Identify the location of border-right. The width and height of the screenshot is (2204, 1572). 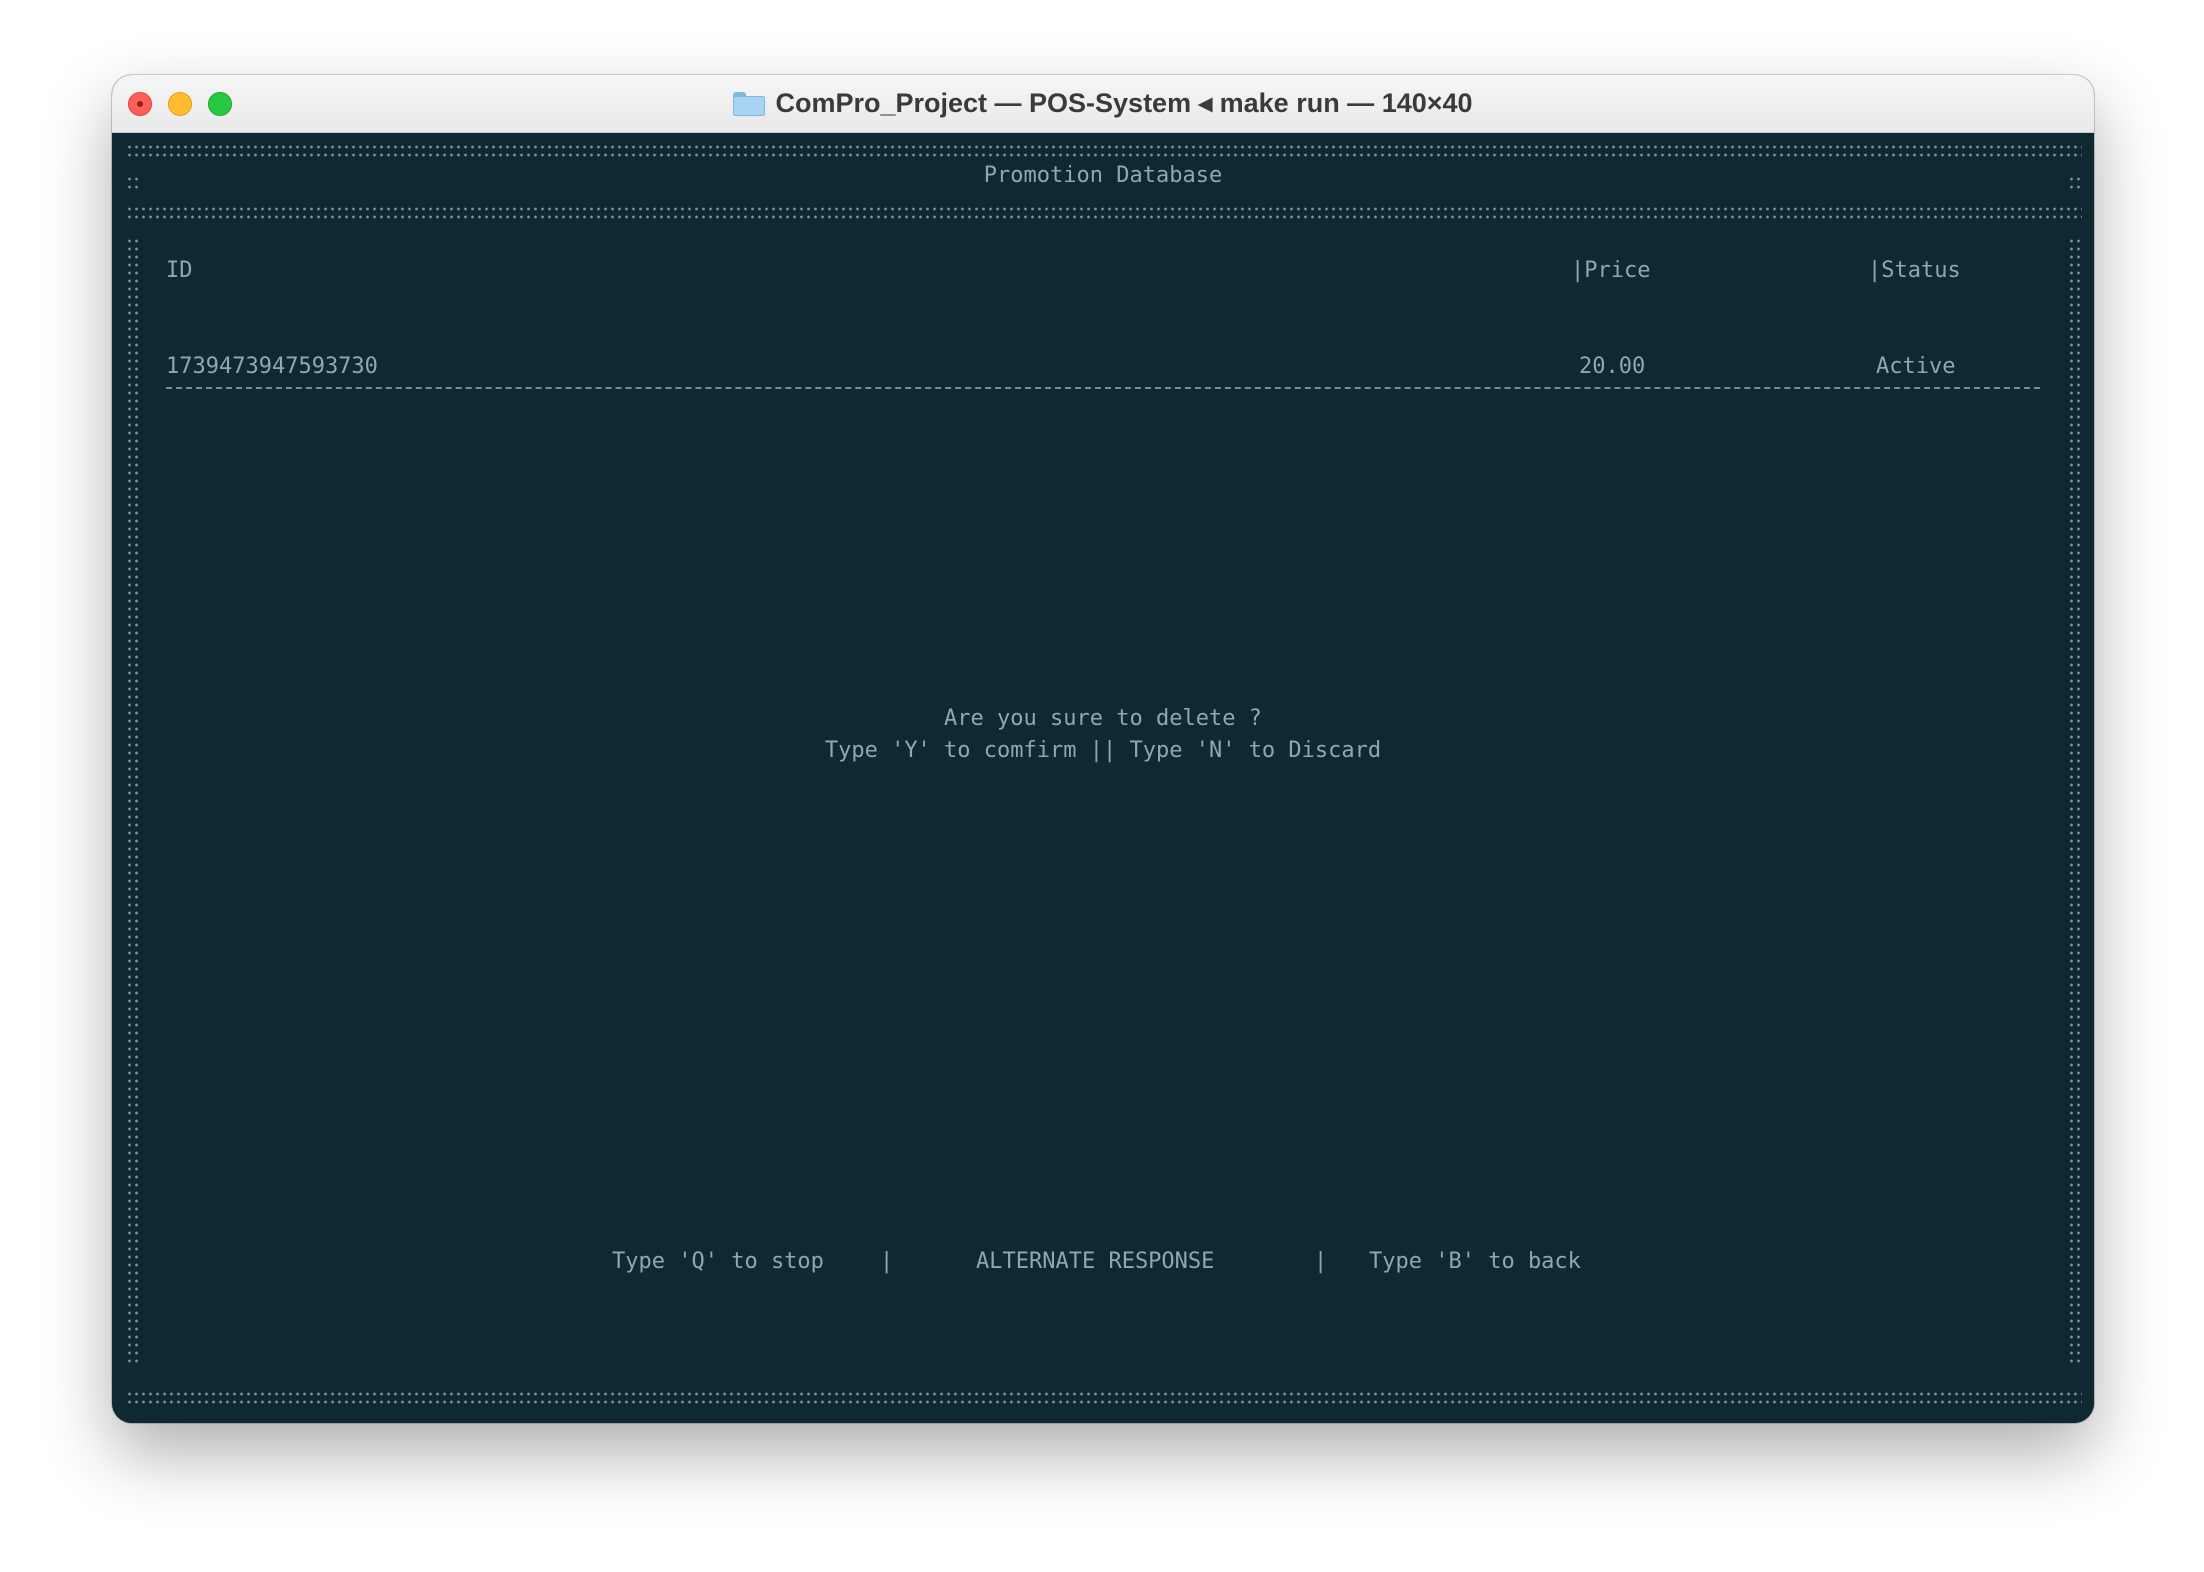
(2074, 800).